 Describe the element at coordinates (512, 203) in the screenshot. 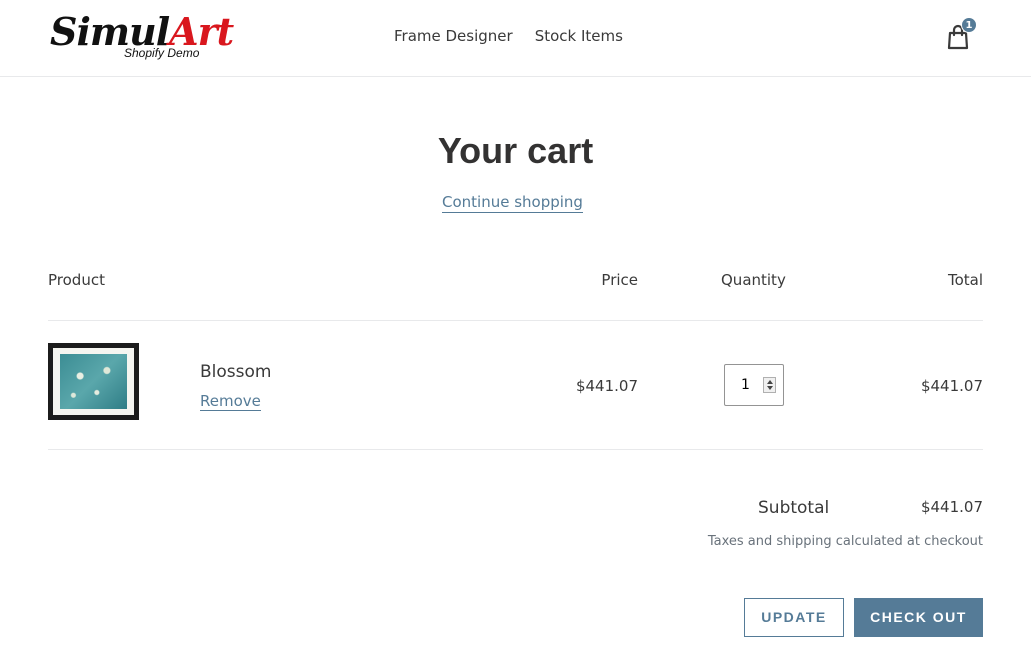

I see `continue-shopping-link: Continue shopping` at that location.